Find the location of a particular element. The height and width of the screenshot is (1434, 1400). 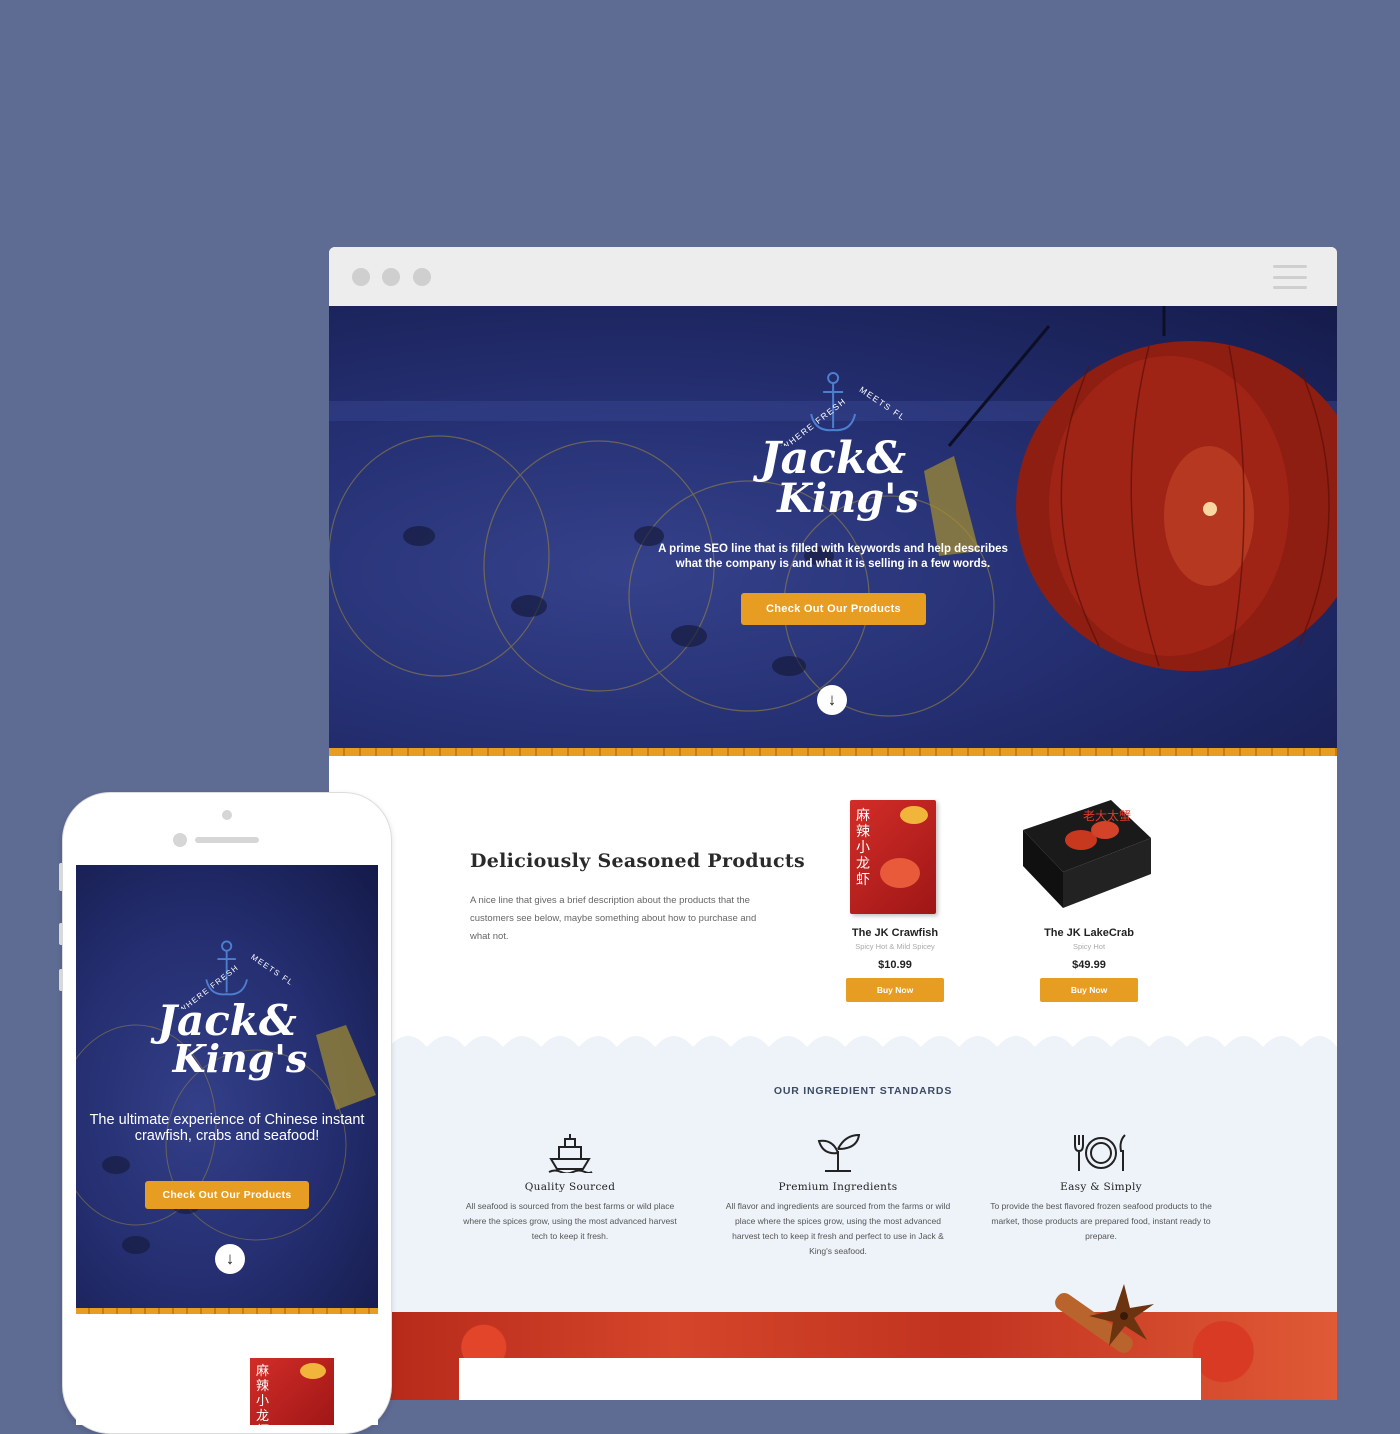

phone-volume-down-button is located at coordinates (61, 980).